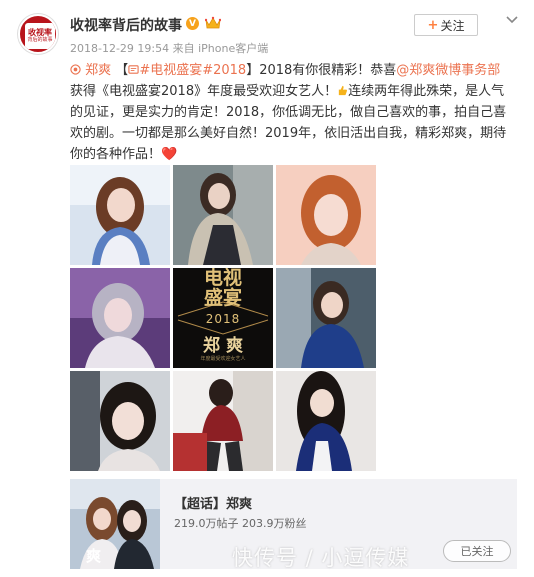 The height and width of the screenshot is (577, 534). Describe the element at coordinates (477, 551) in the screenshot. I see `followed-button: 已关注` at that location.